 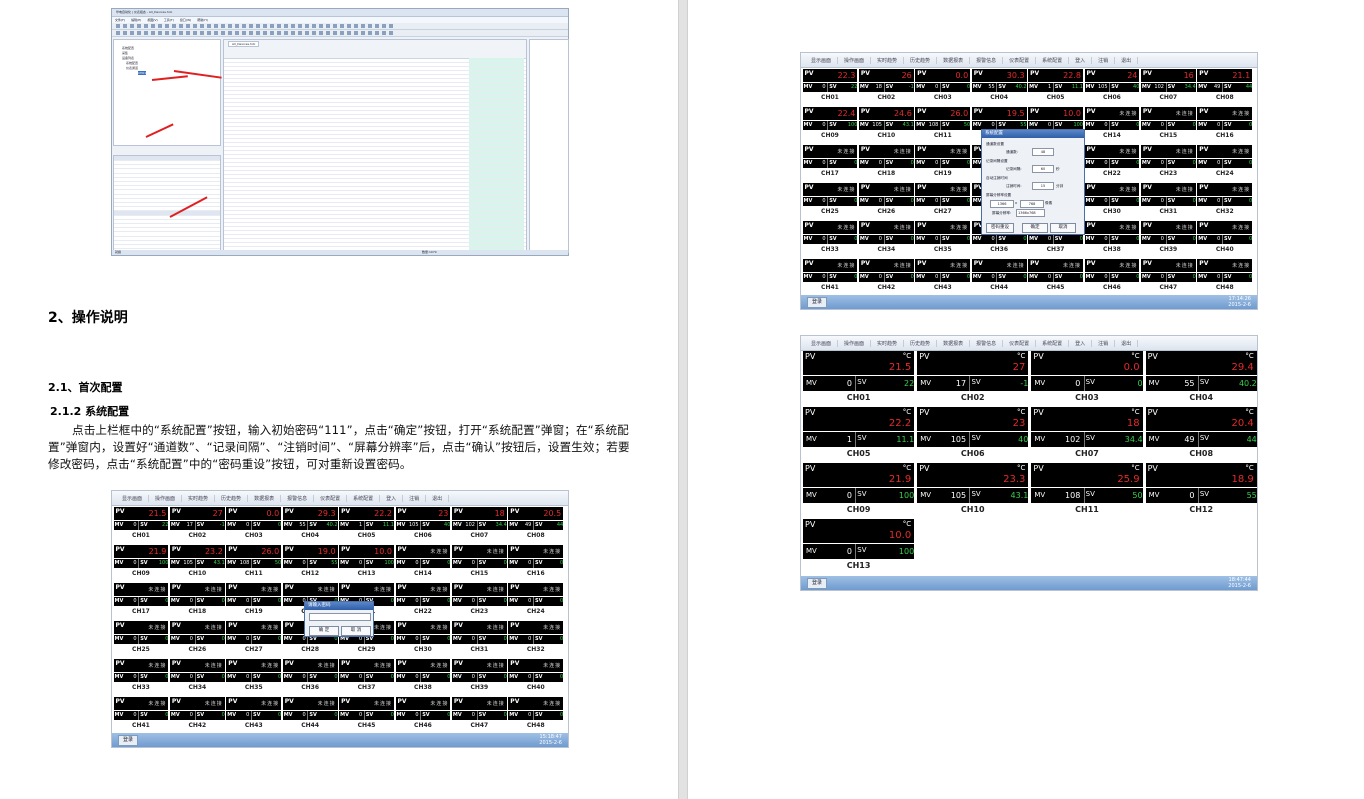 What do you see at coordinates (438, 498) in the screenshot?
I see `nav-button: 退出` at bounding box center [438, 498].